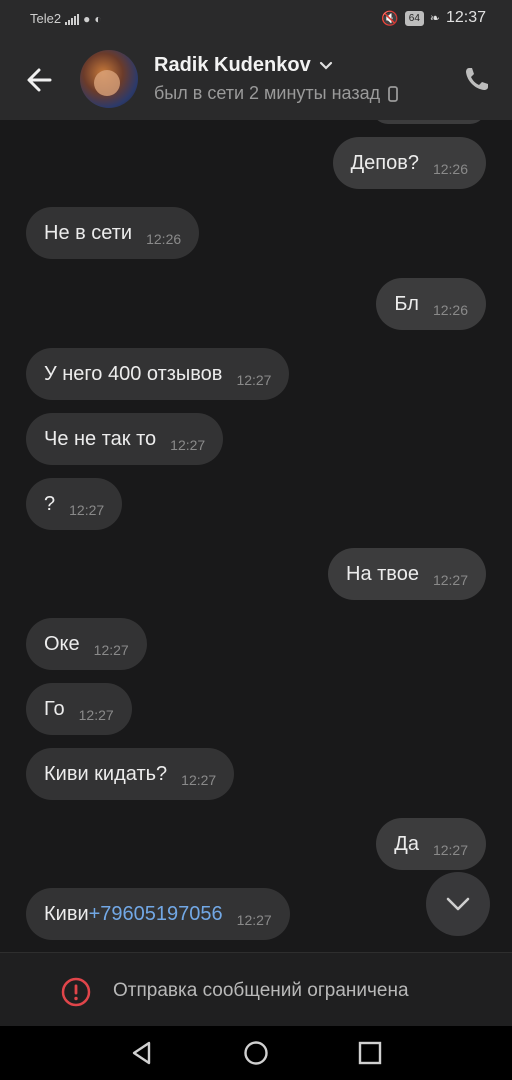 The width and height of the screenshot is (512, 1080). I want to click on message-bubble-incoming: Че не так то 12:27, so click(125, 439).